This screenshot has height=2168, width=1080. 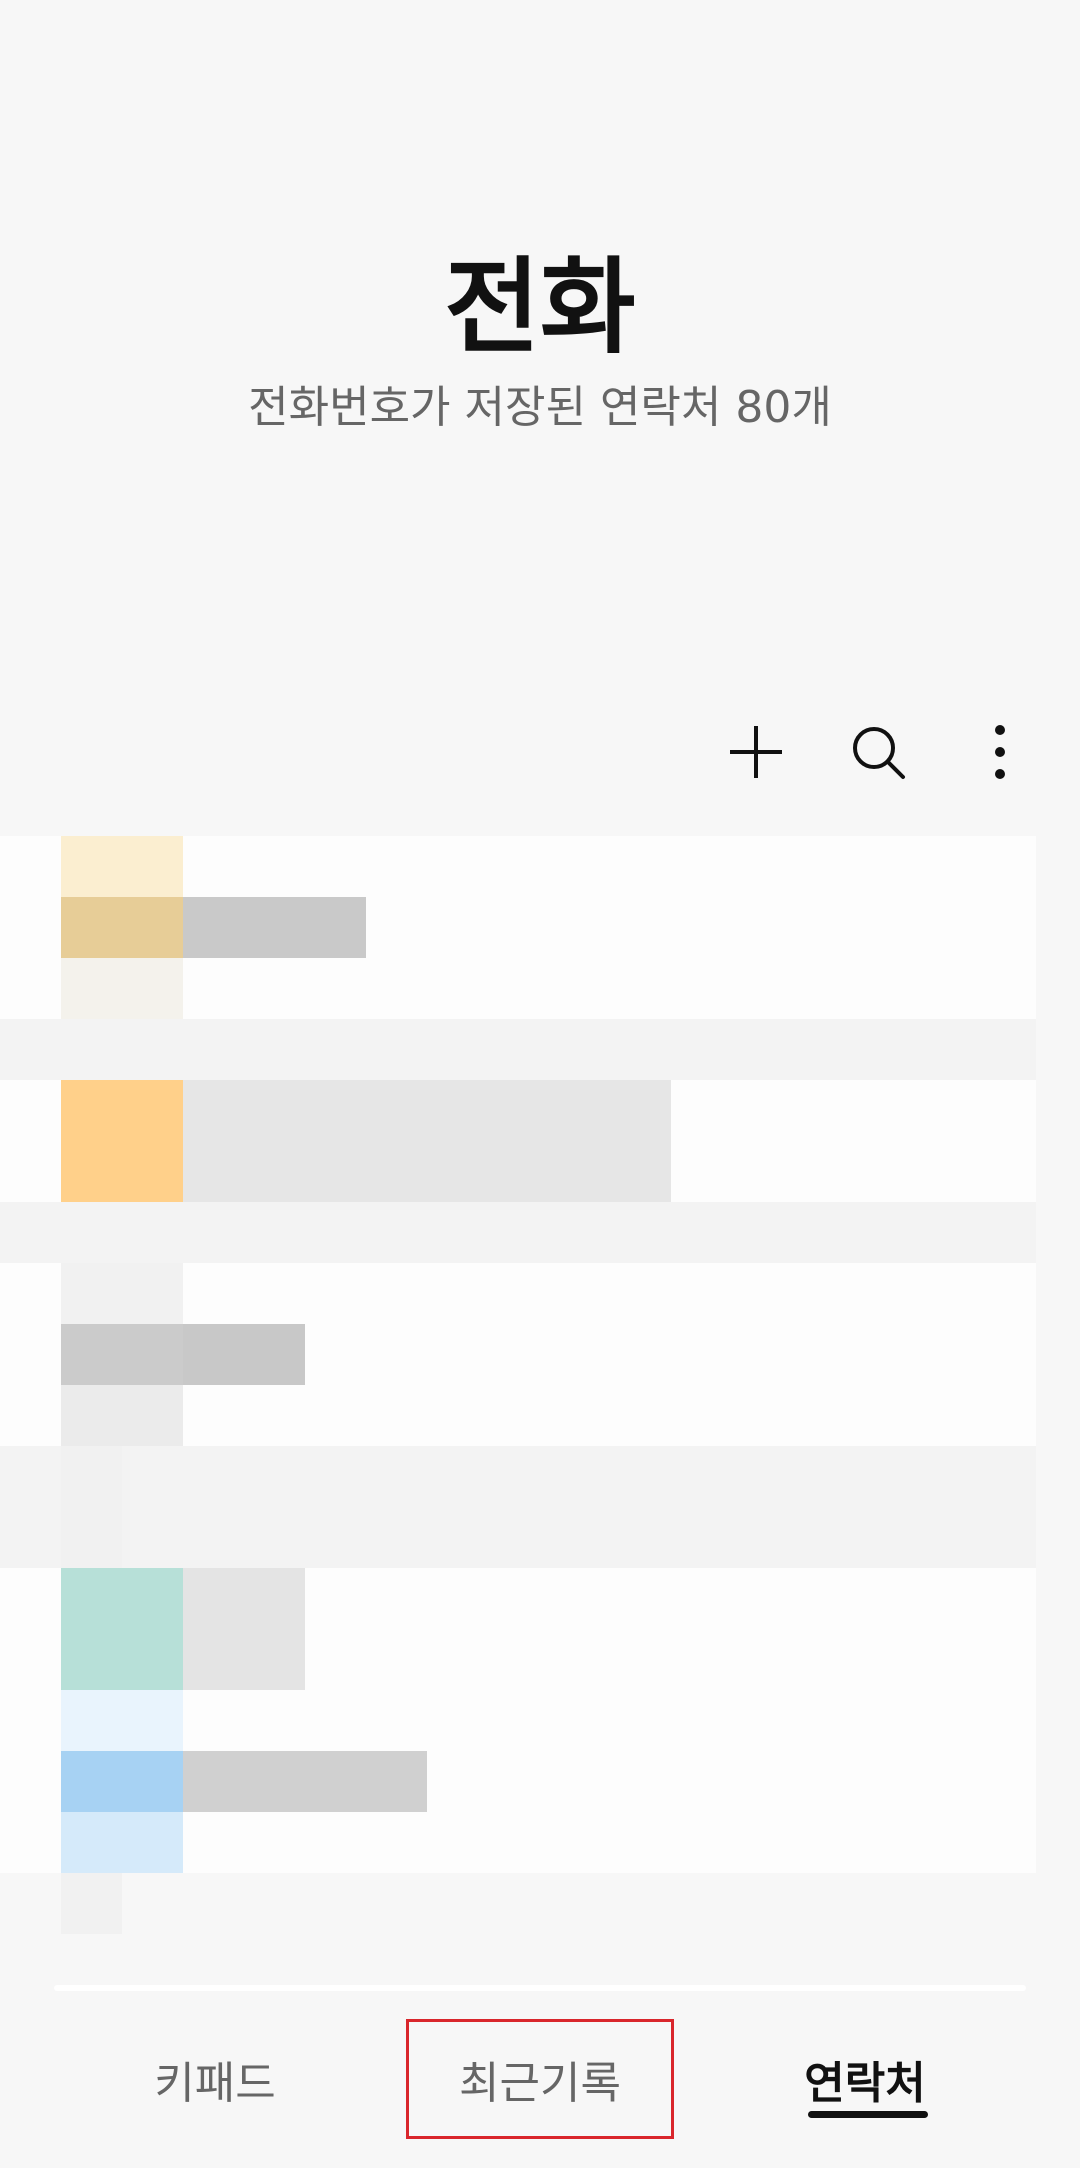 I want to click on header: 전화 전화번호가 저장된 연락처 80개, so click(x=540, y=342).